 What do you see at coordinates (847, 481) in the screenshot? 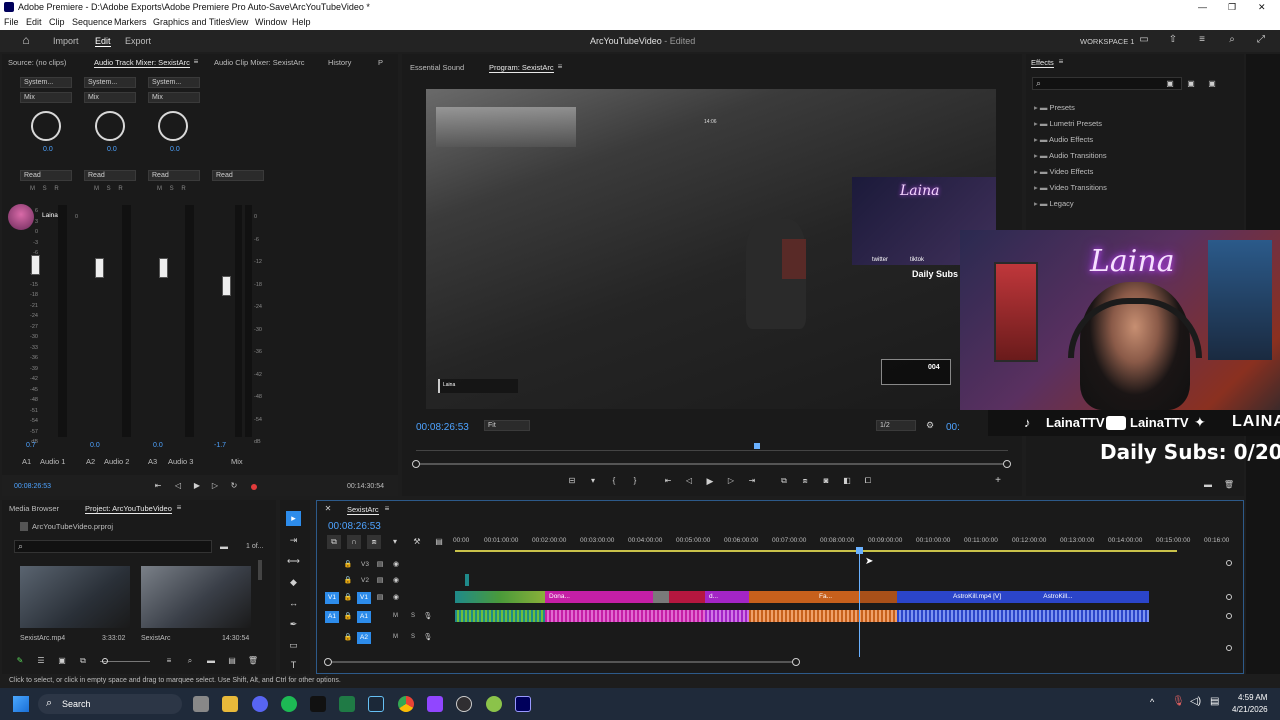
I see `compare-icon: ◧` at bounding box center [847, 481].